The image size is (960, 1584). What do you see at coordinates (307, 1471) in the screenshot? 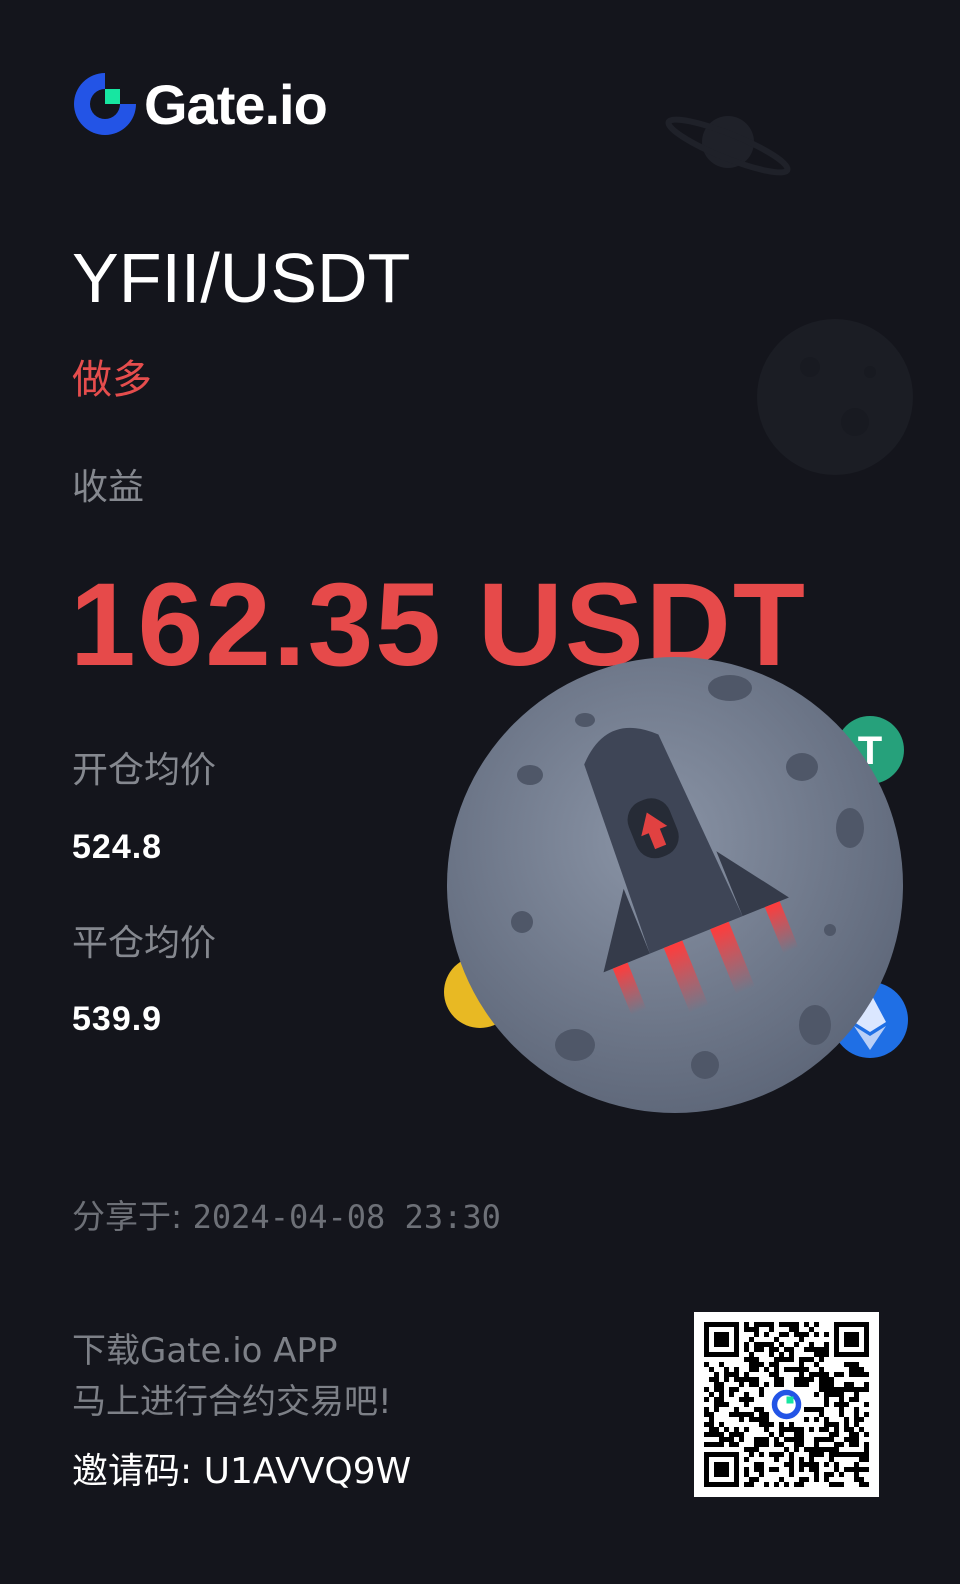
I see `invite-code-value: U1AVVQ9W` at bounding box center [307, 1471].